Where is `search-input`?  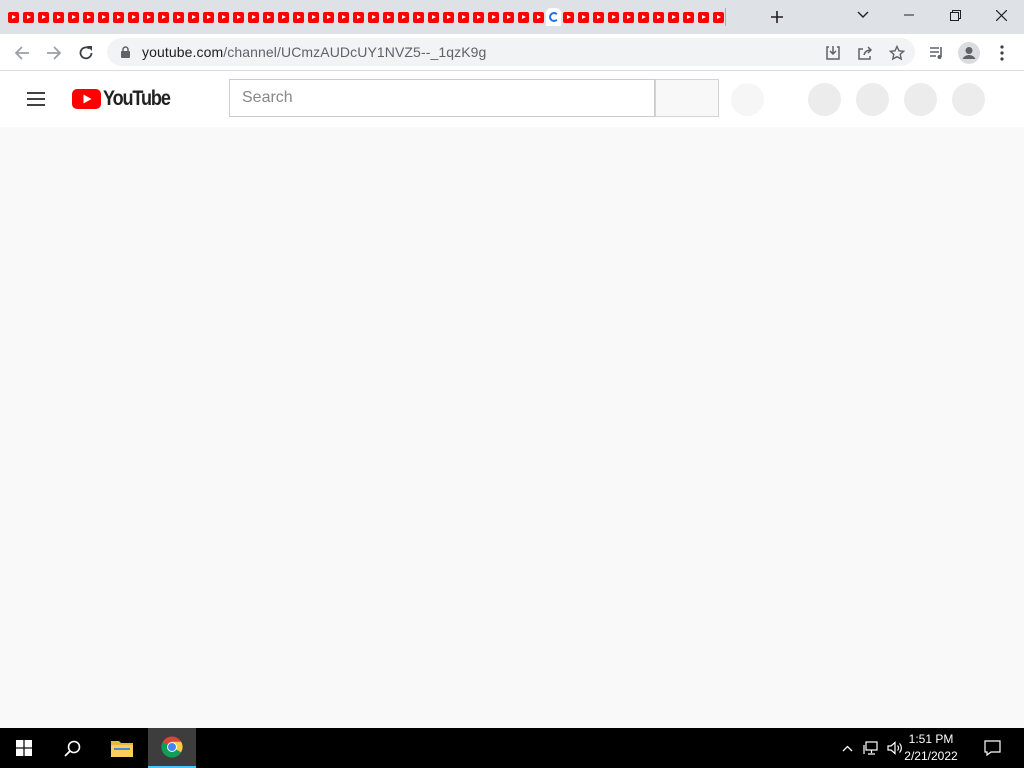 search-input is located at coordinates (442, 98).